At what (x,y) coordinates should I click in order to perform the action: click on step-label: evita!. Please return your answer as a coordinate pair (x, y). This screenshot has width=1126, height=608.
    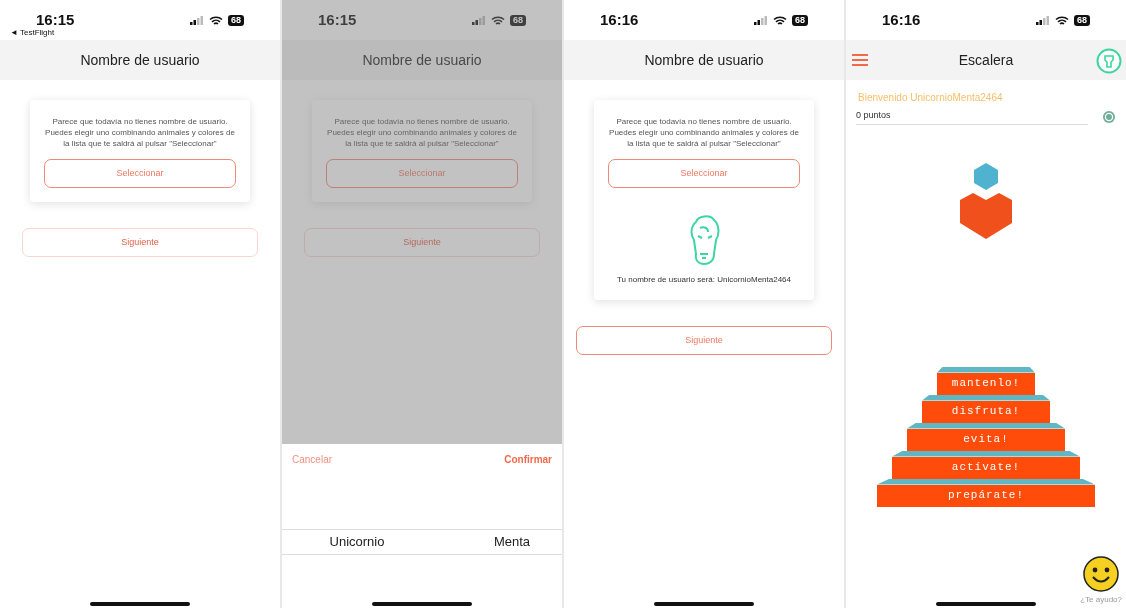
    Looking at the image, I should click on (986, 439).